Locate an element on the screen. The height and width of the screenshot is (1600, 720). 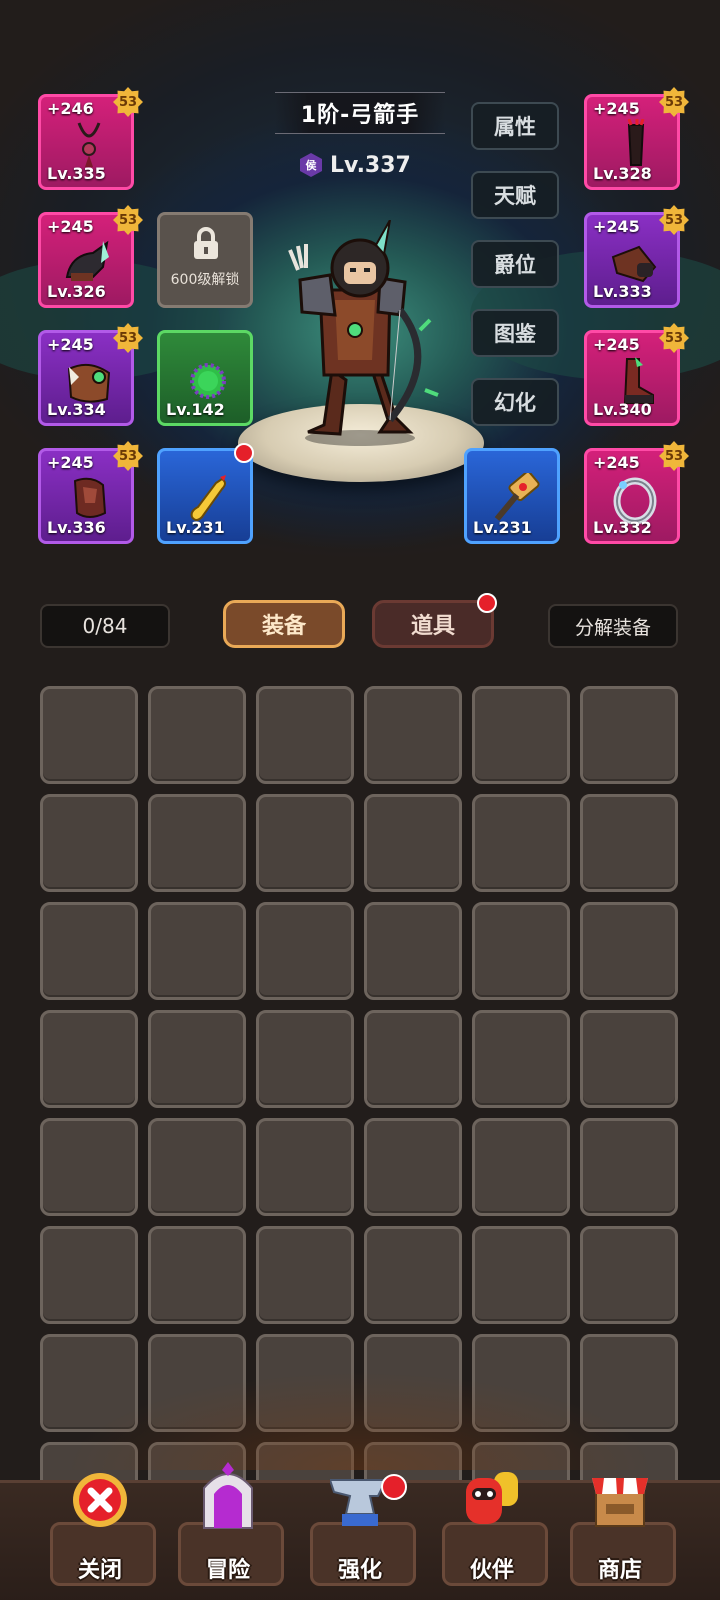
item-level: Lv.328 is located at coordinates (622, 173).